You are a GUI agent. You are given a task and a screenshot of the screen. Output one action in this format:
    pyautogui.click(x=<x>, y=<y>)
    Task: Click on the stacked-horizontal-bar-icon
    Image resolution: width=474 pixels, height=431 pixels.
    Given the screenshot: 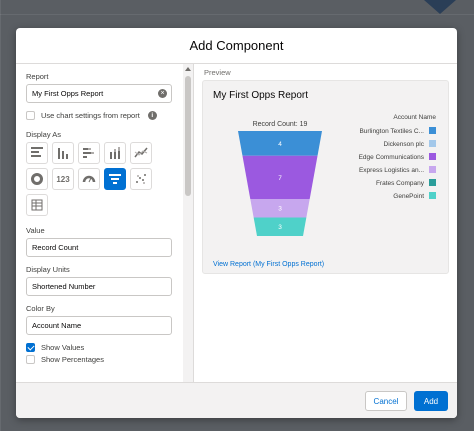 What is the action you would take?
    pyautogui.click(x=89, y=153)
    